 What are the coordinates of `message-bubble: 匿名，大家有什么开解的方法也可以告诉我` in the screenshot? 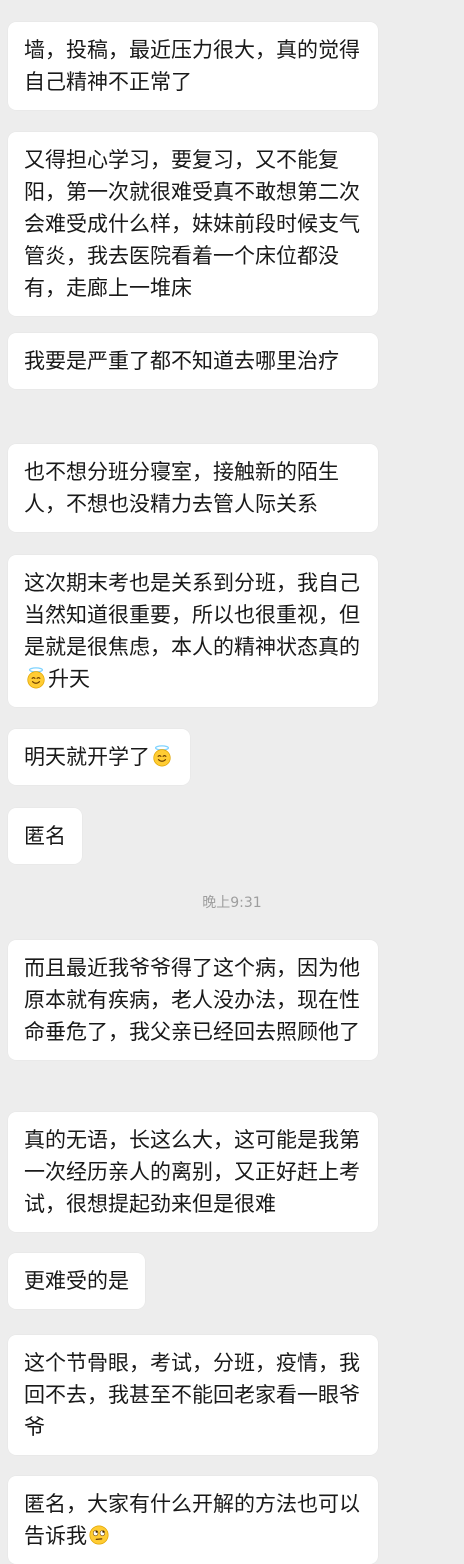 It's located at (193, 1520).